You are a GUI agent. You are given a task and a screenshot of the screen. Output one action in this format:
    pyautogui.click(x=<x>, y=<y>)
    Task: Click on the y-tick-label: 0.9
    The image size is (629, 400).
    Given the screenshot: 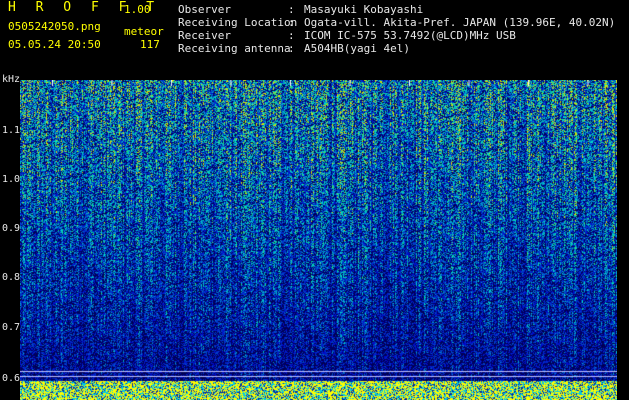 What is the action you would take?
    pyautogui.click(x=10, y=228)
    